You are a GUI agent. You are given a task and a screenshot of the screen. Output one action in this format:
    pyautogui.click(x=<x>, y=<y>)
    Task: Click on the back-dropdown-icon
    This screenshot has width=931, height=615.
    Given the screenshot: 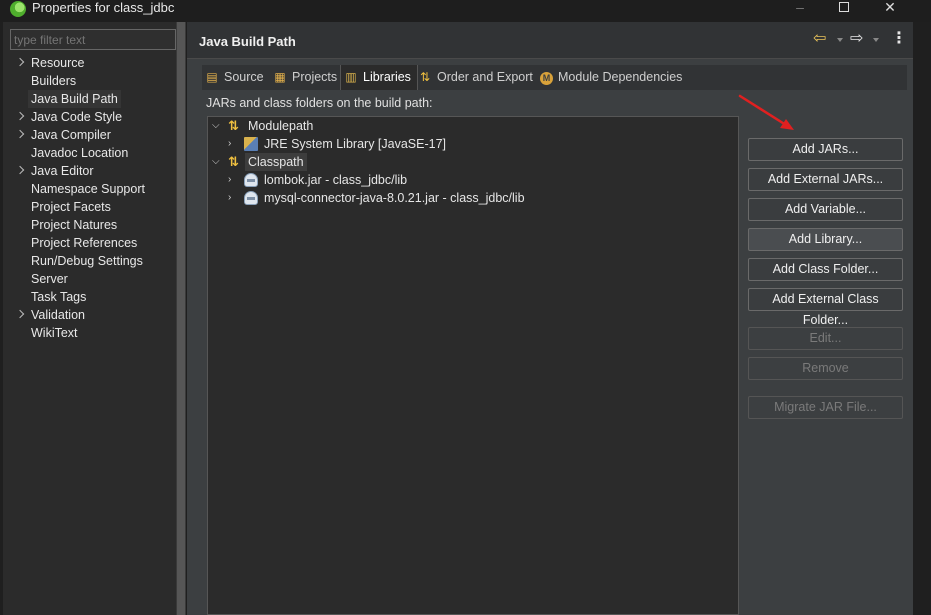 What is the action you would take?
    pyautogui.click(x=840, y=40)
    